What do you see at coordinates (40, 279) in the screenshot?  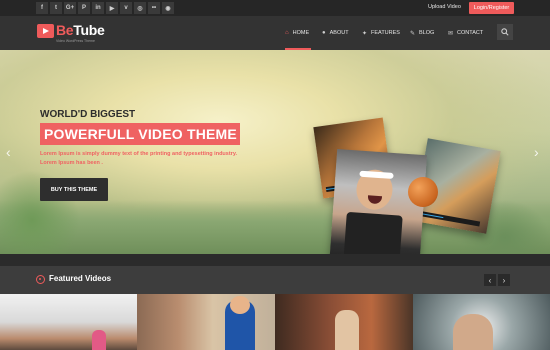 I see `record-icon` at bounding box center [40, 279].